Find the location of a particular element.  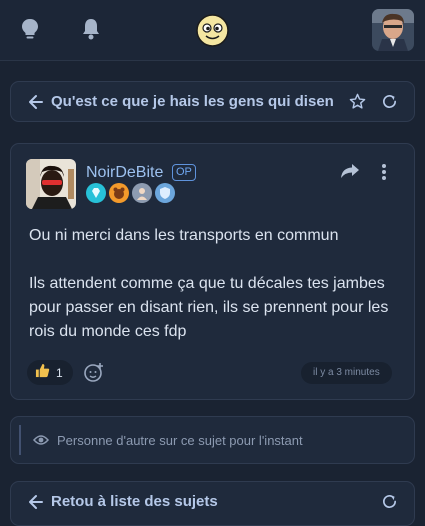

site-logo is located at coordinates (212, 30).